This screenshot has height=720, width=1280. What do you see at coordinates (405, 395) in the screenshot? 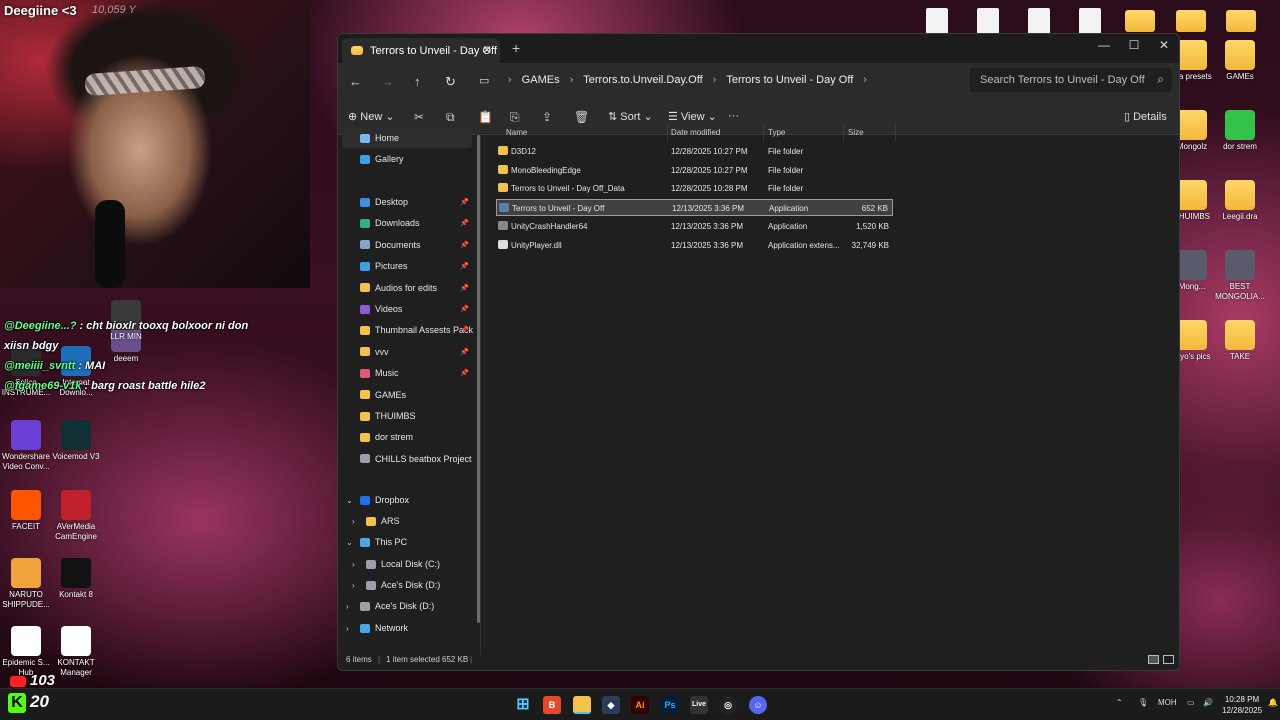
I see `sidebar-item-games: GAMEs` at bounding box center [405, 395].